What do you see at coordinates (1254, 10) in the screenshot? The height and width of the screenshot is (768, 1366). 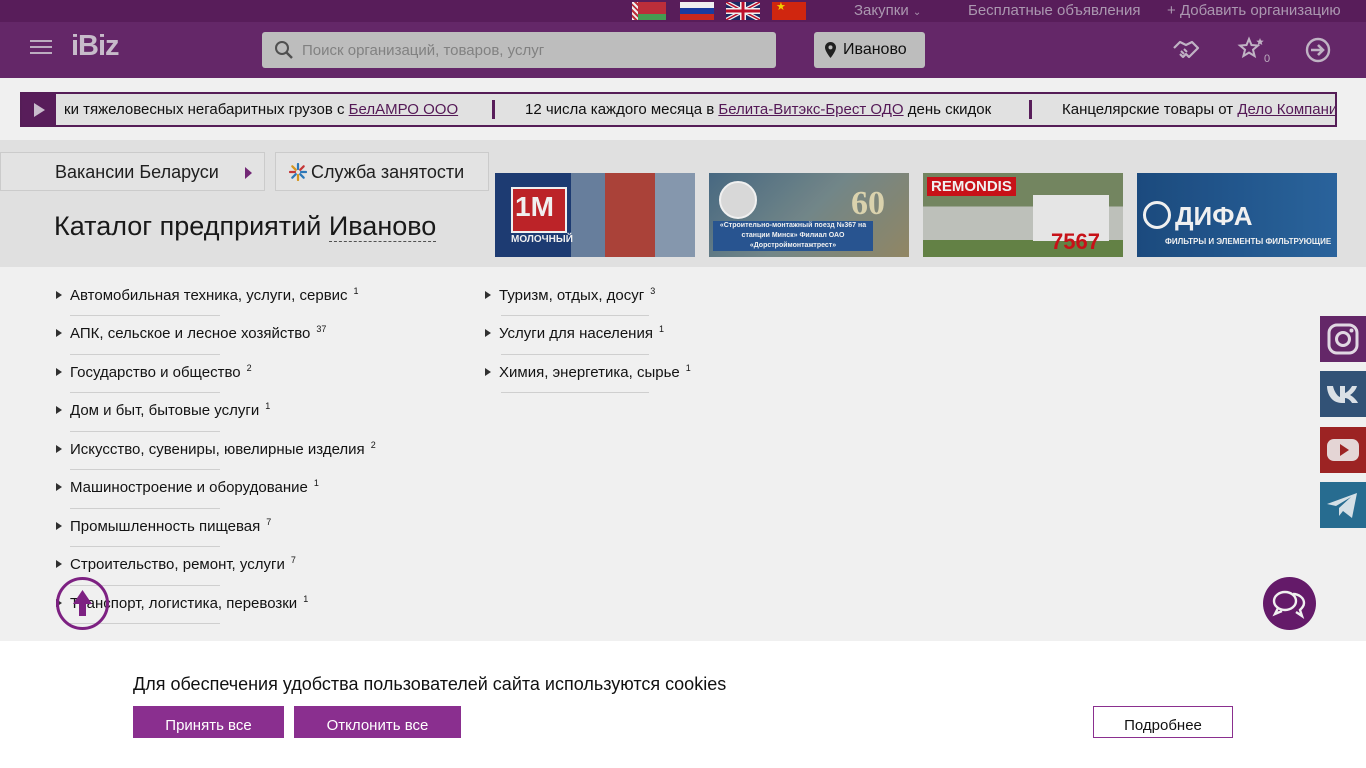 I see `add-organization-link: + Добавить организацию` at bounding box center [1254, 10].